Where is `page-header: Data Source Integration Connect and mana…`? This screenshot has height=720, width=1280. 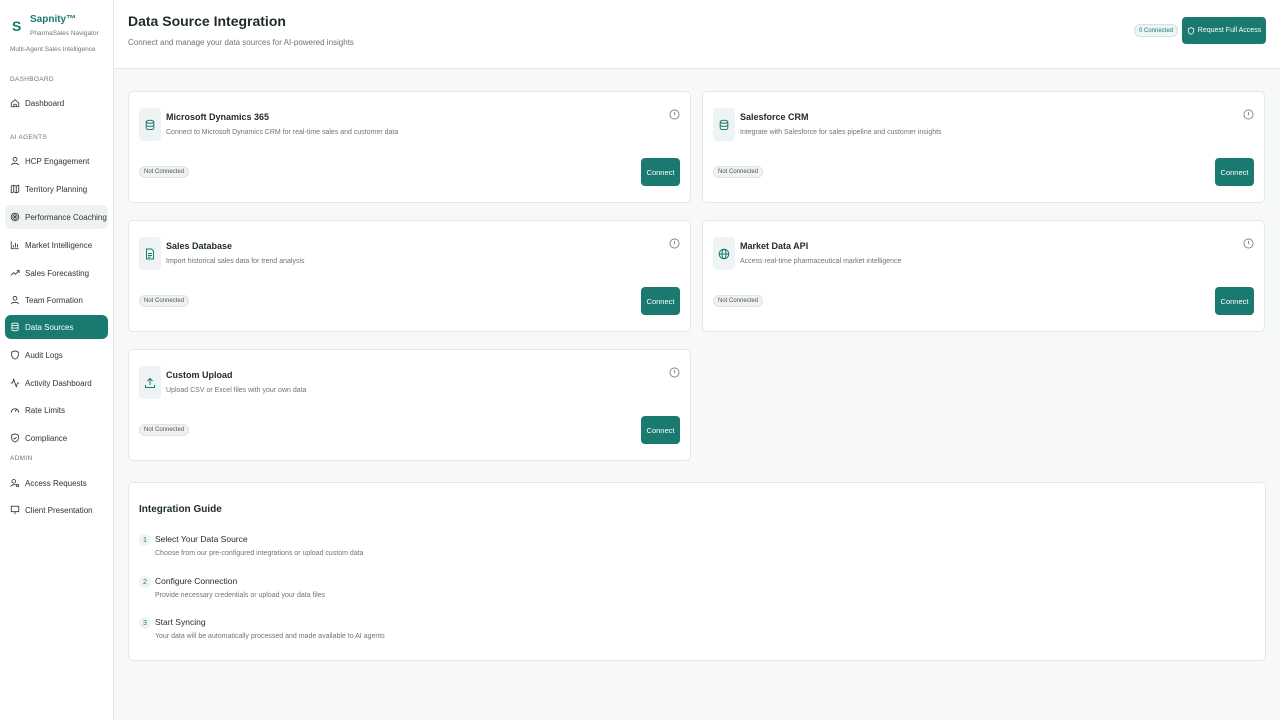
page-header: Data Source Integration Connect and mana… is located at coordinates (697, 34).